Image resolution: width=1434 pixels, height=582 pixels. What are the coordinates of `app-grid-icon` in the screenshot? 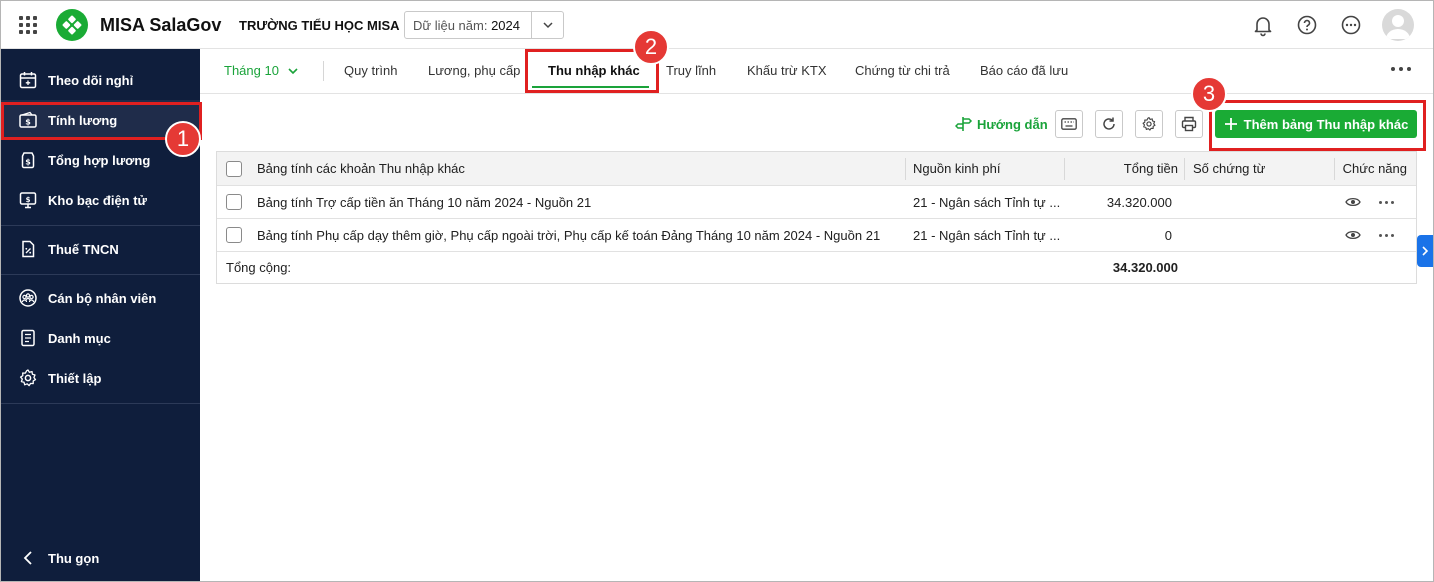 It's located at (28, 25).